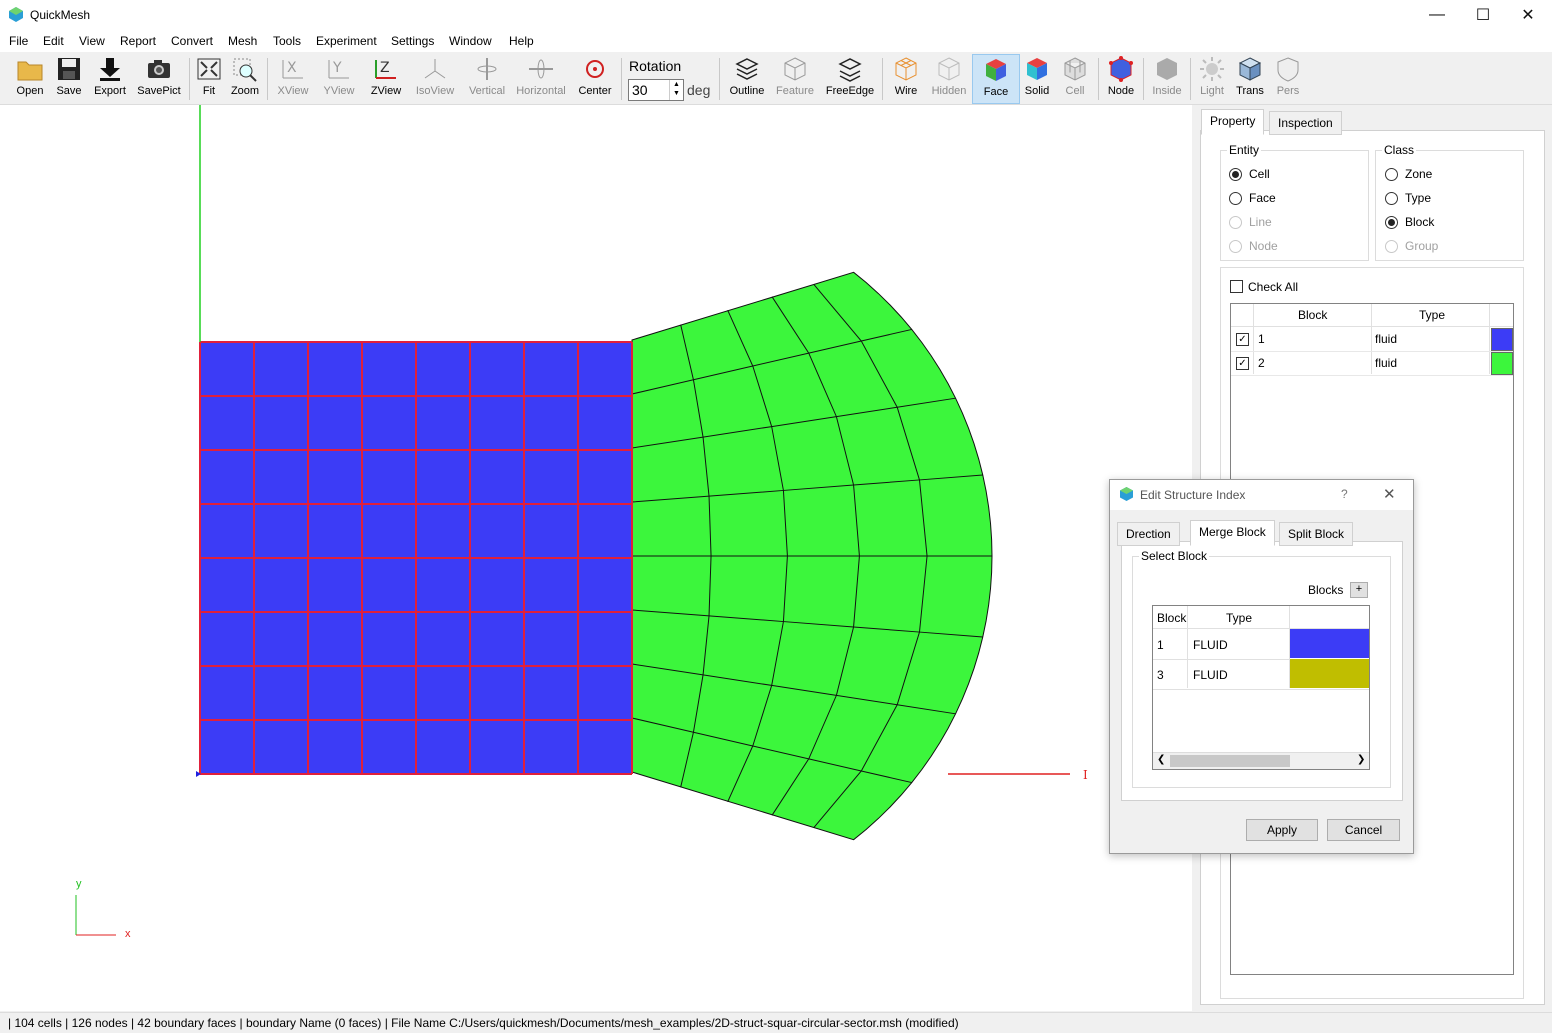 This screenshot has height=1033, width=1552. I want to click on horizontal-rotate-button: Horizontal, so click(541, 78).